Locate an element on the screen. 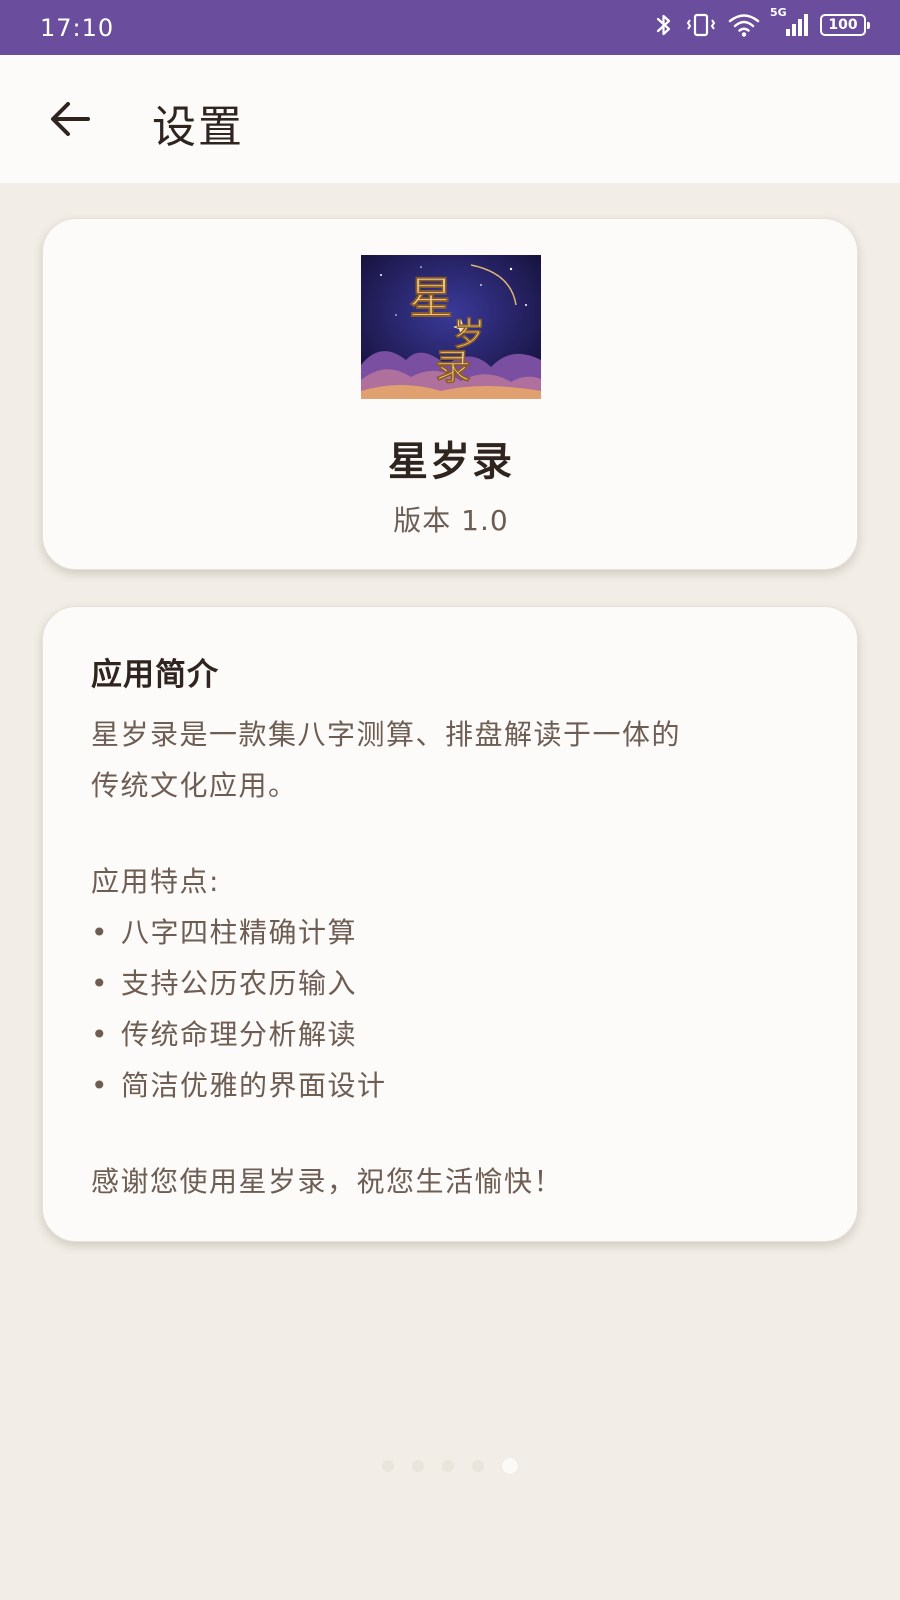  battery-icon: 100 is located at coordinates (845, 25).